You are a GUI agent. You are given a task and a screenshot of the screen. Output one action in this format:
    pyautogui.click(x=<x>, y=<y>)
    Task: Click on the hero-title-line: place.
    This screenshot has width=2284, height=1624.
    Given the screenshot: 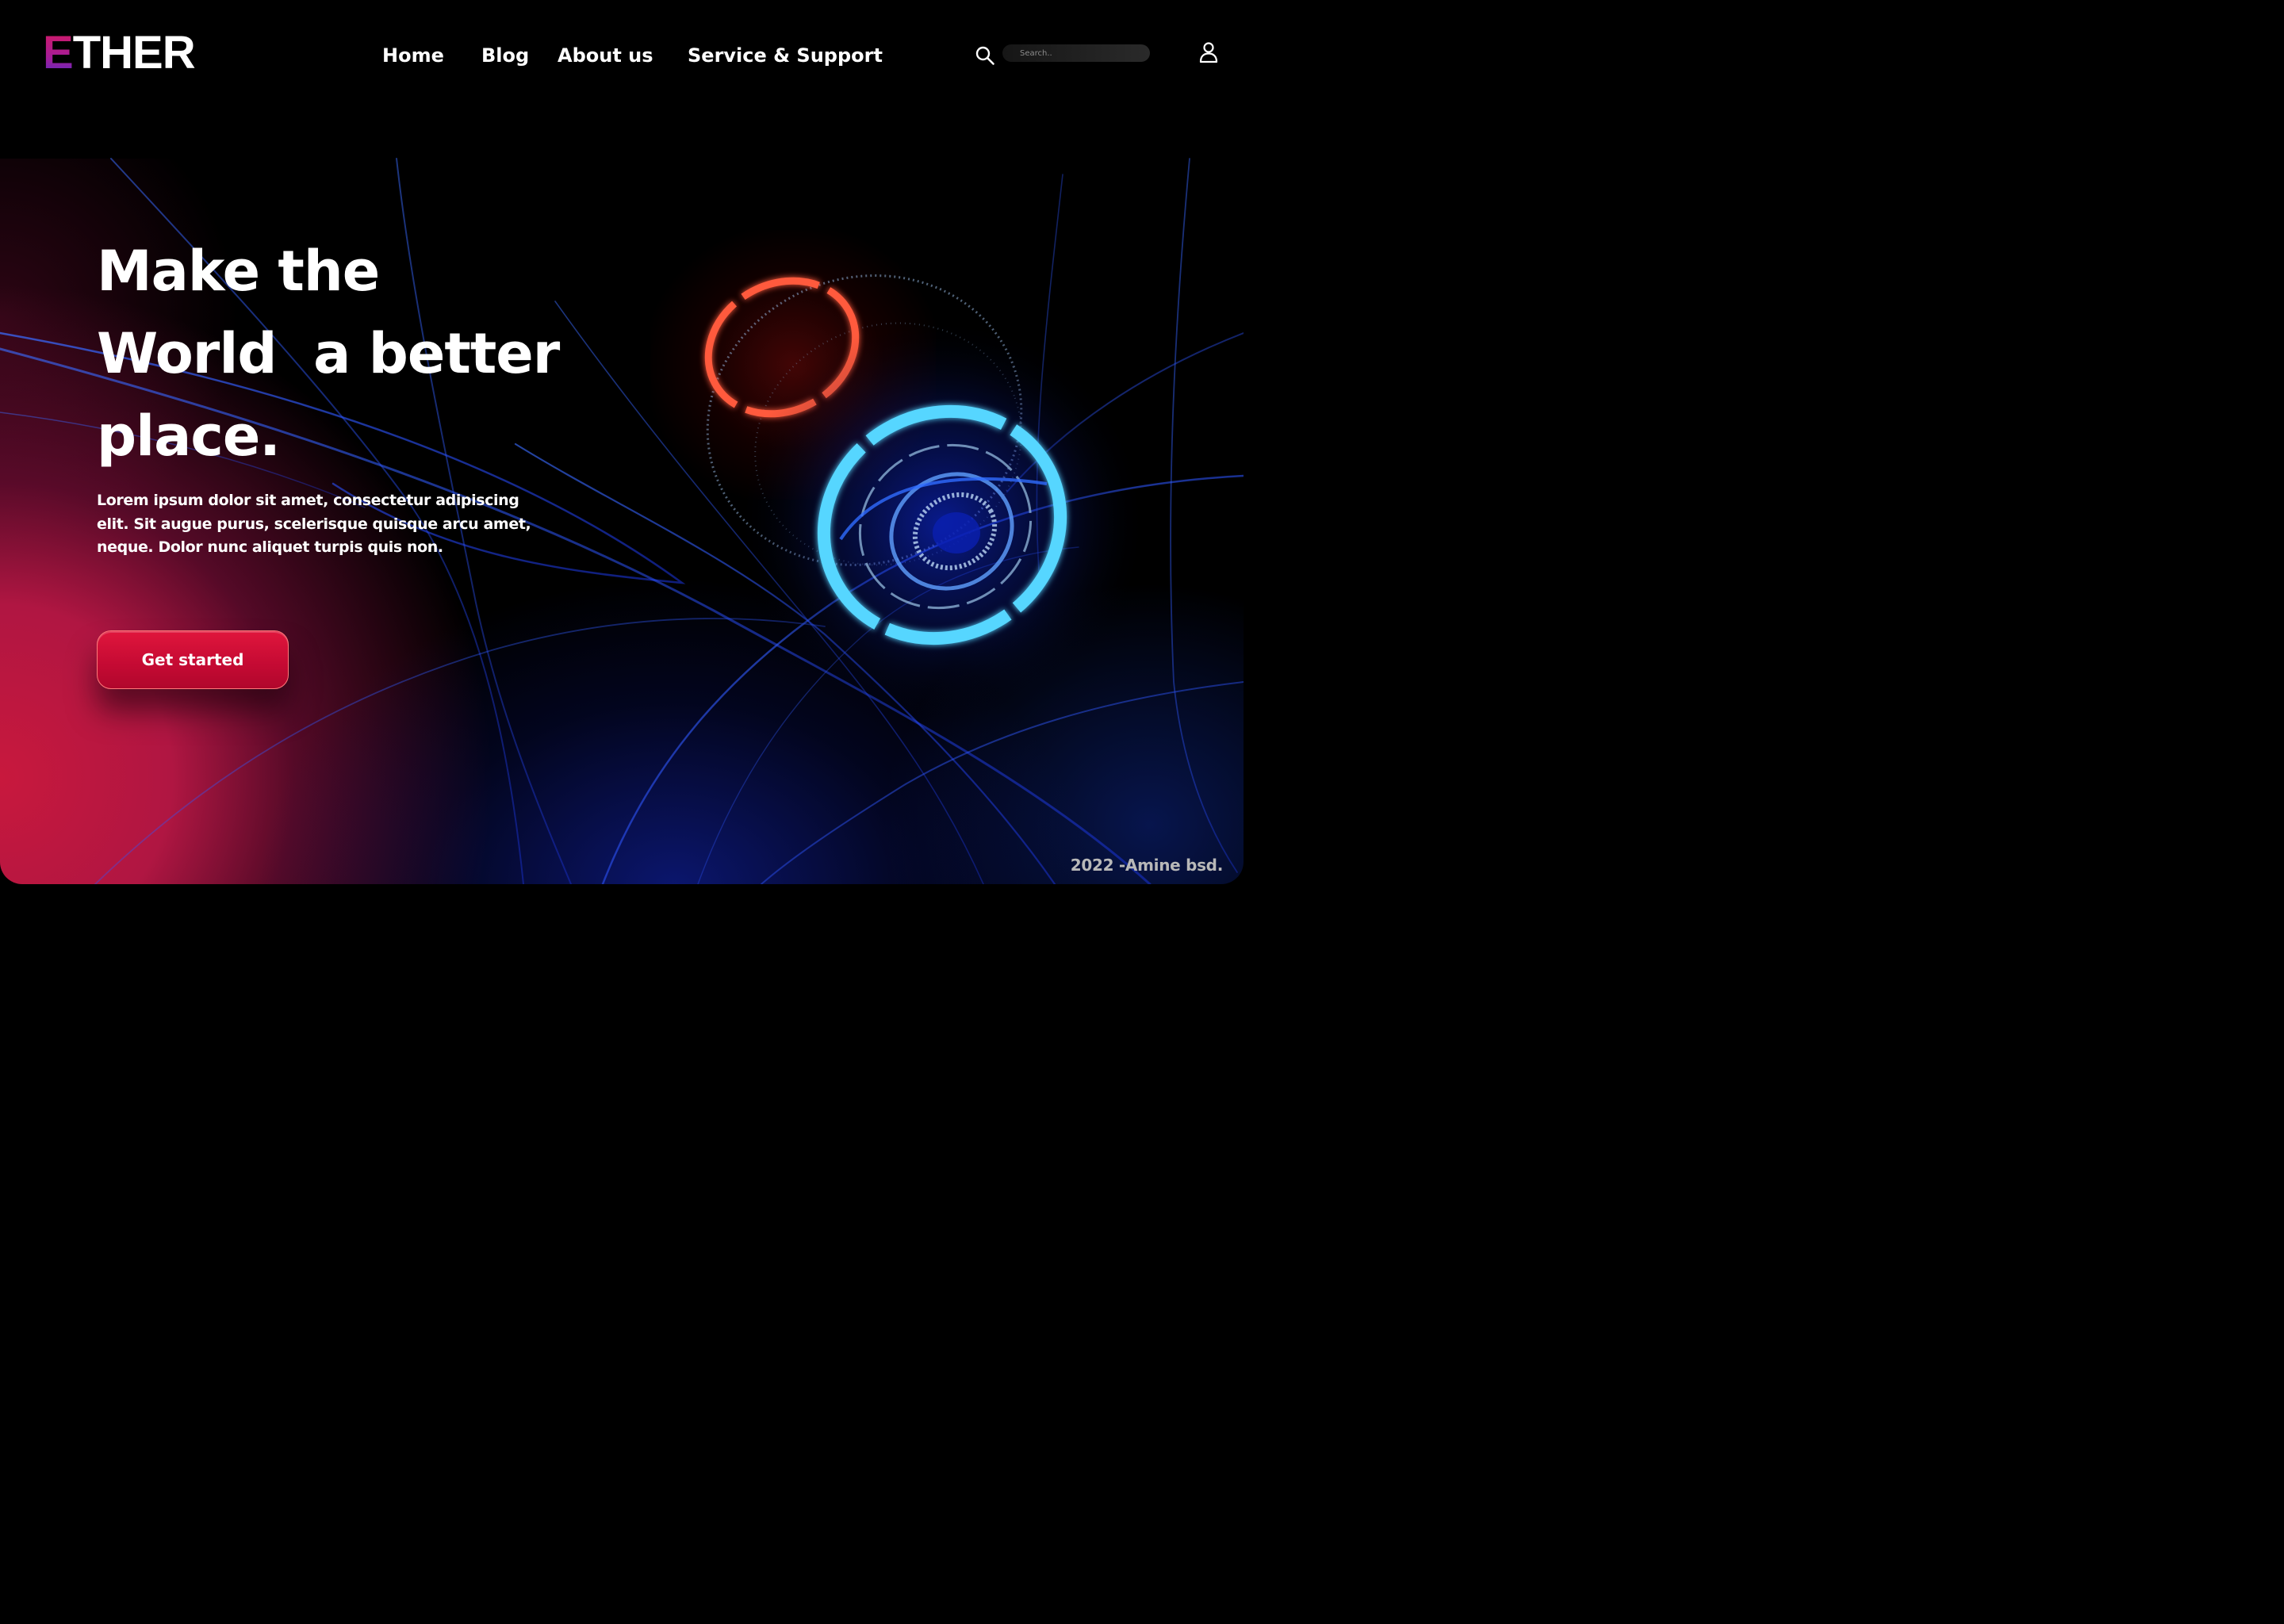 What is the action you would take?
    pyautogui.click(x=189, y=436)
    